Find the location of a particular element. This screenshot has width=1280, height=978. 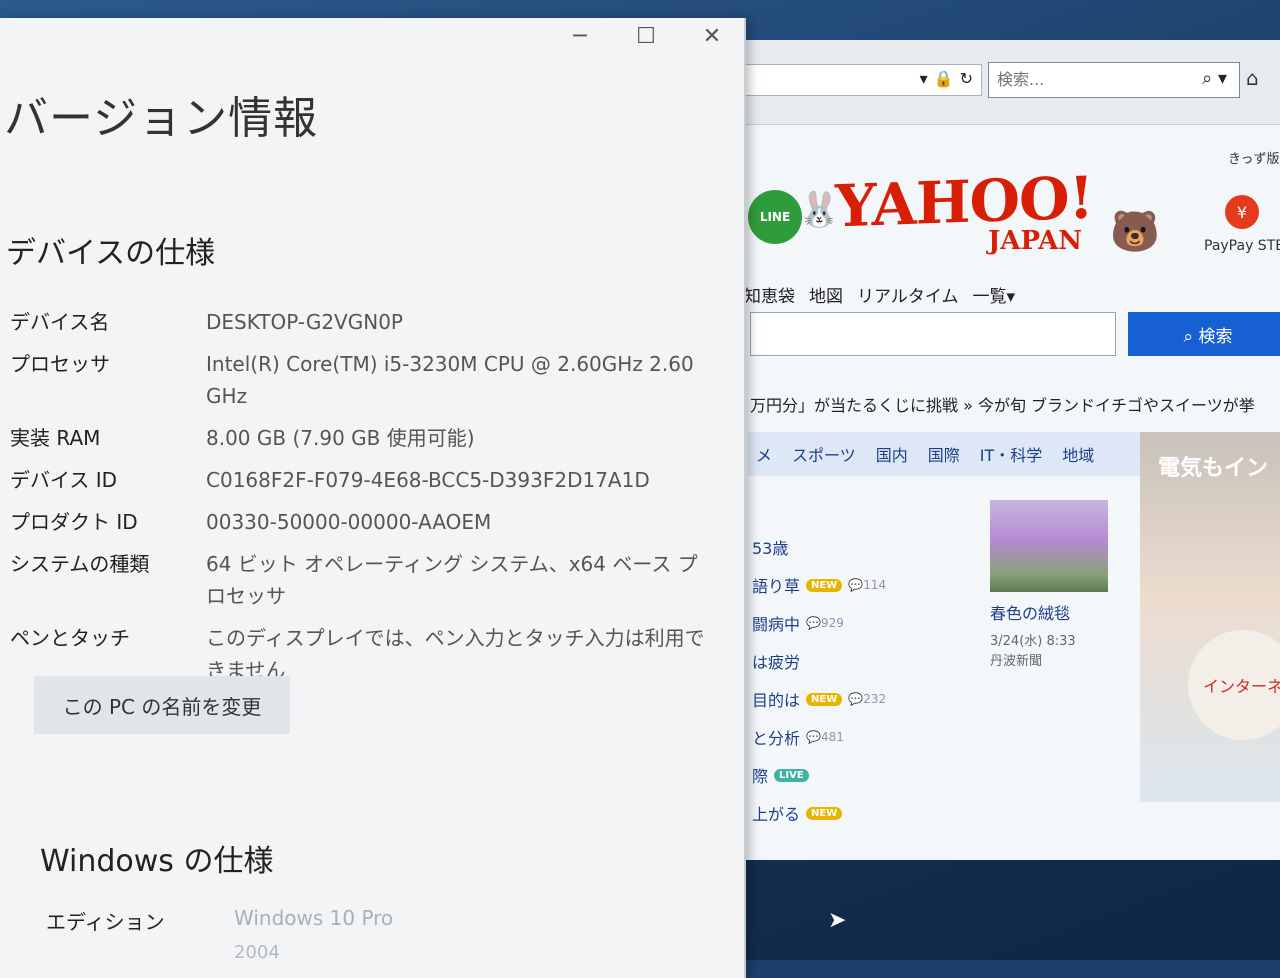

close-button: ✕ is located at coordinates (712, 36).